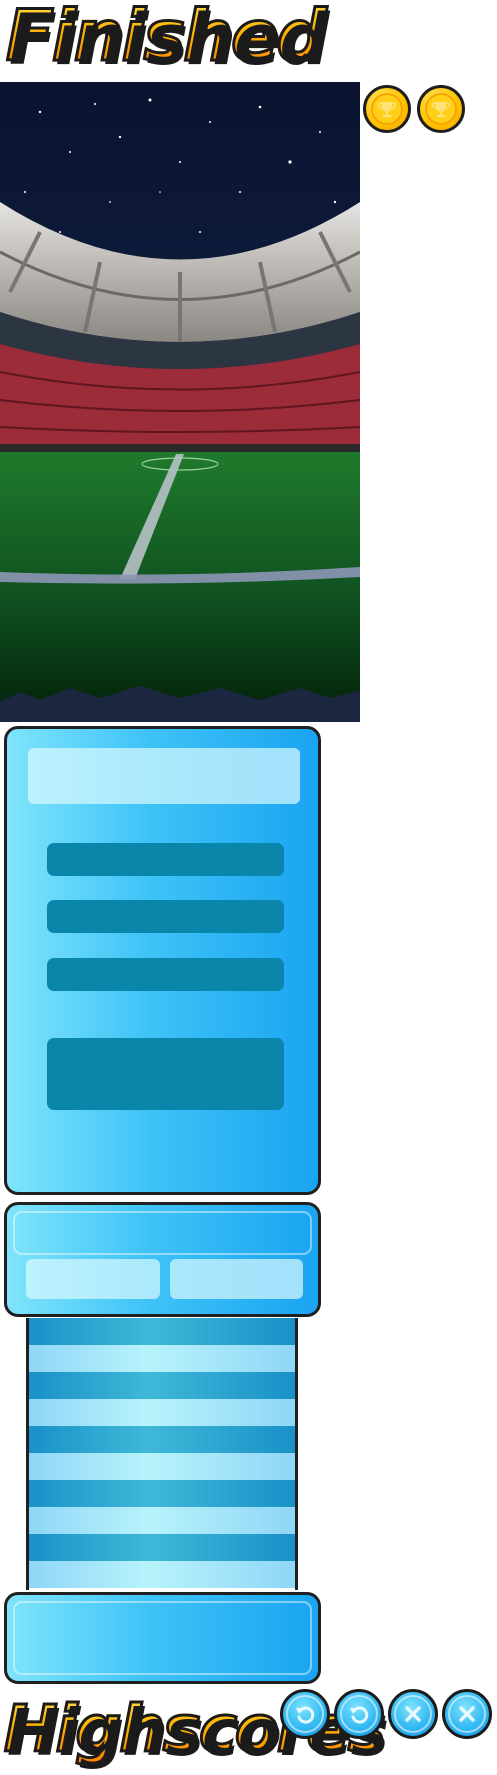  I want to click on finished-title: Finished, so click(167, 39).